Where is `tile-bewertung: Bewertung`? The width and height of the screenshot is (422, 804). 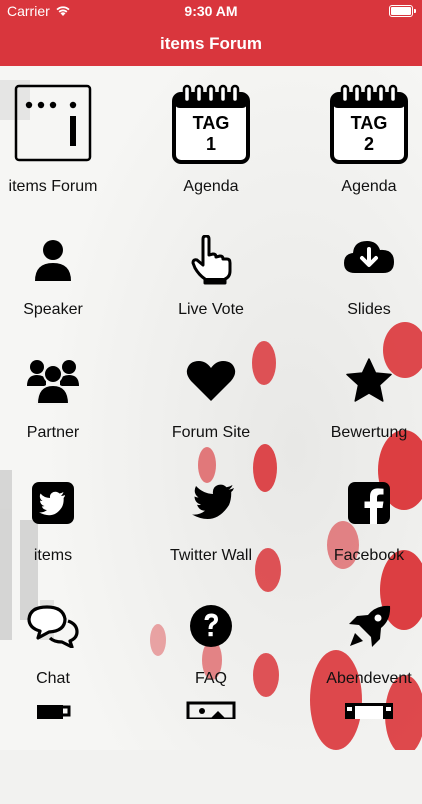 tile-bewertung: Bewertung is located at coordinates (360, 376).